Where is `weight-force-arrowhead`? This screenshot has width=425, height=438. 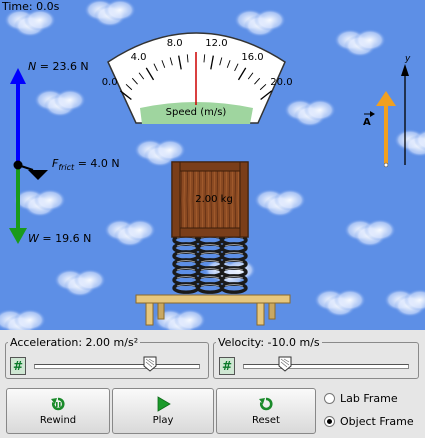
weight-force-arrowhead is located at coordinates (18, 236).